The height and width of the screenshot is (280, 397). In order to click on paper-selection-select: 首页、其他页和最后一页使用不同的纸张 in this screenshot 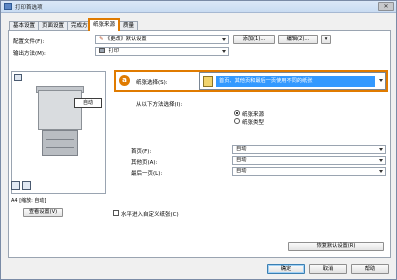, I will do `click(292, 81)`.